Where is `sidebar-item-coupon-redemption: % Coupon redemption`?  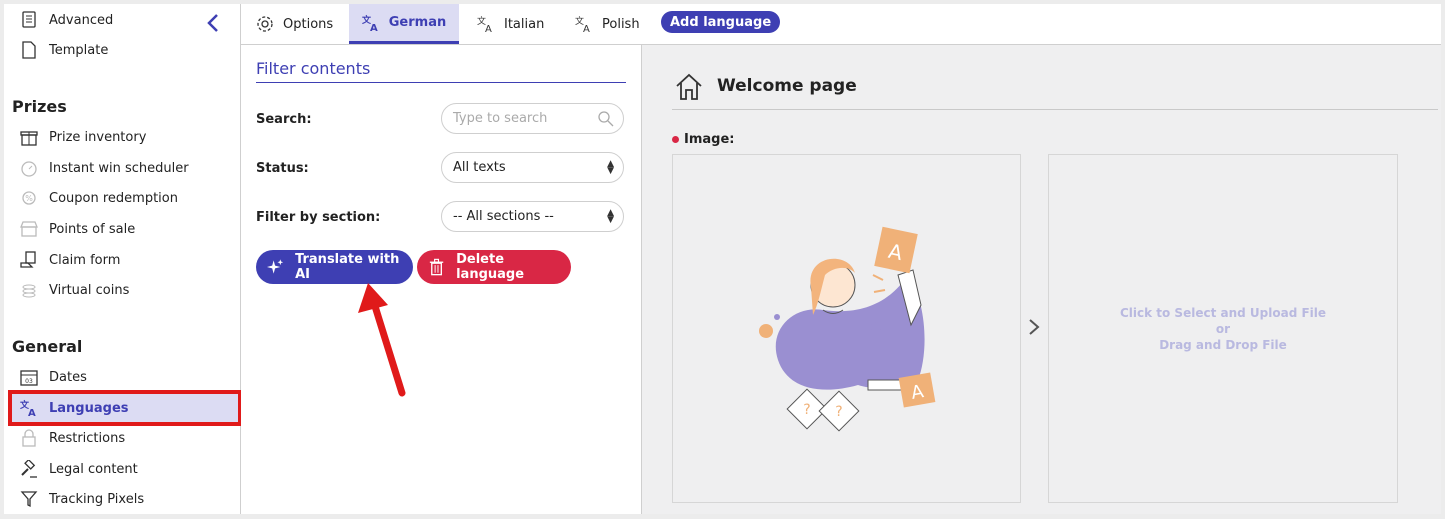
sidebar-item-coupon-redemption: % Coupon redemption is located at coordinates (99, 198).